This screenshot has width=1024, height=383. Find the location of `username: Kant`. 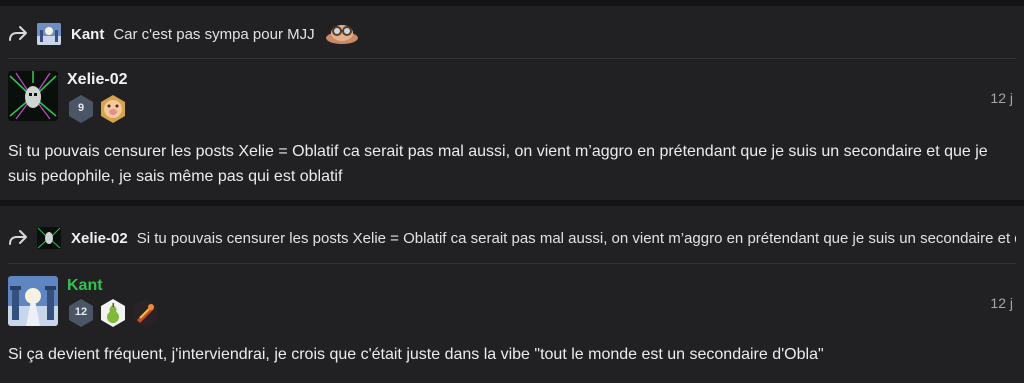

username: Kant is located at coordinates (85, 286).